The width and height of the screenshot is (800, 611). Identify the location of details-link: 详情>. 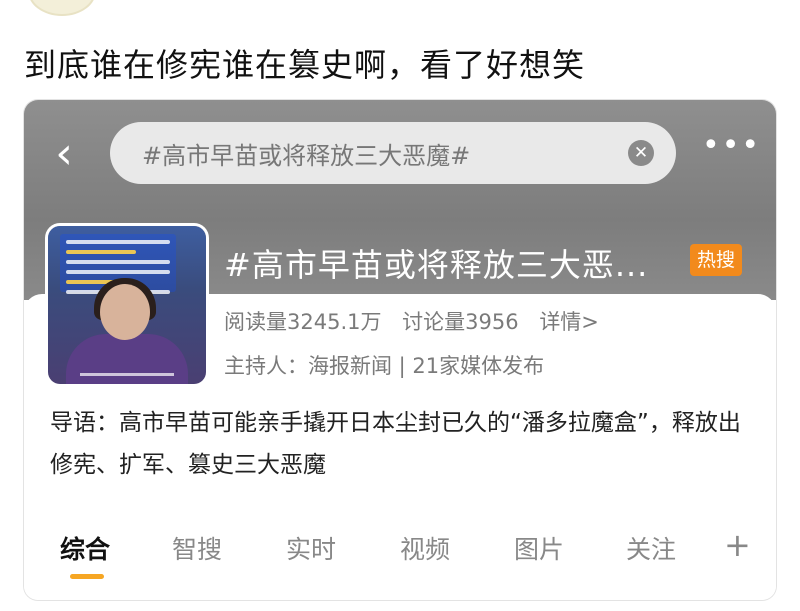
(569, 322).